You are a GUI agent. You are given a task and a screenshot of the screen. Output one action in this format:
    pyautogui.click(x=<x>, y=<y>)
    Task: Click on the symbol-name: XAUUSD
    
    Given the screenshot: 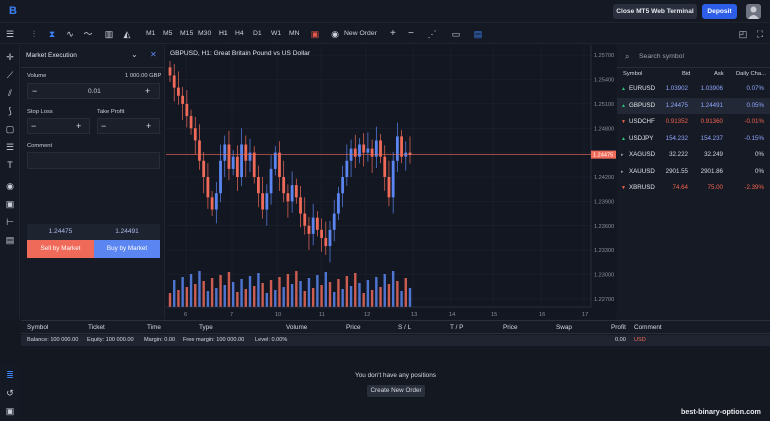 What is the action you would take?
    pyautogui.click(x=642, y=171)
    